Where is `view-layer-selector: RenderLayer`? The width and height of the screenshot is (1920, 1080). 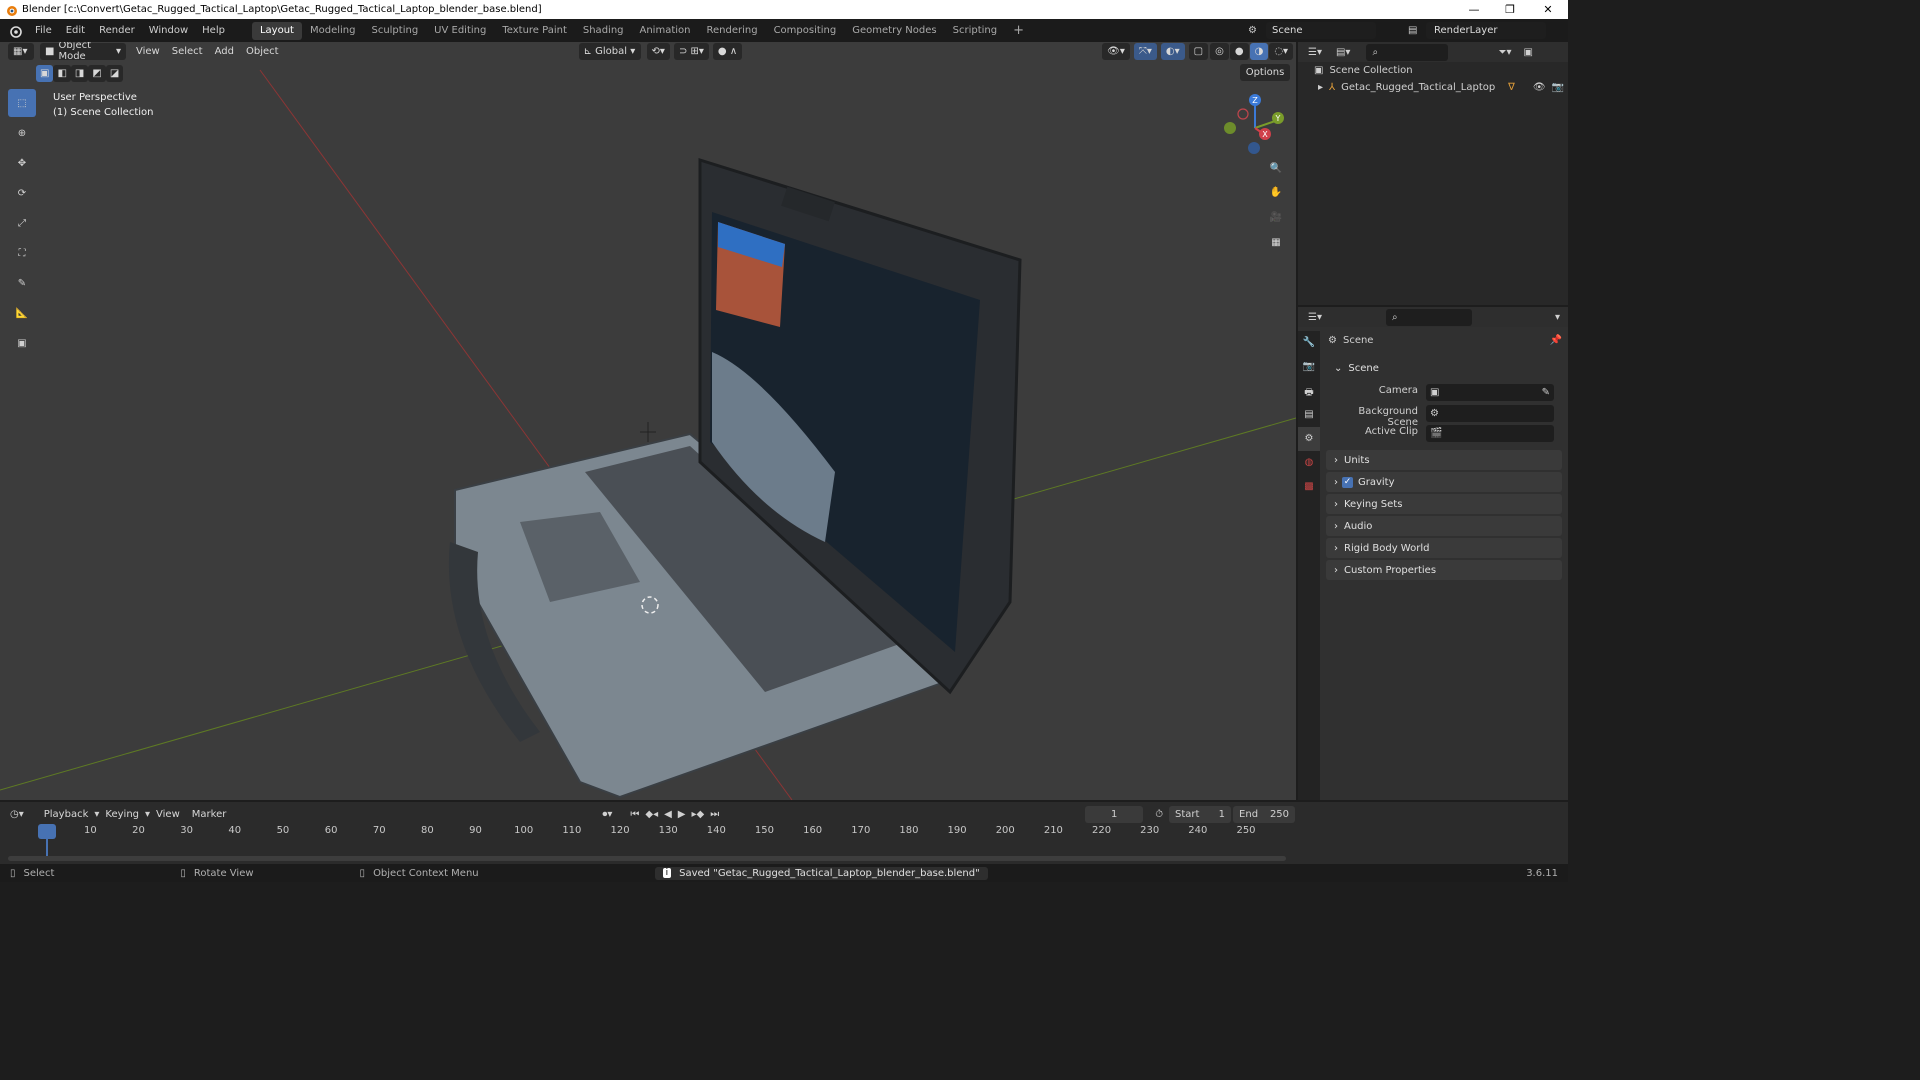
view-layer-selector: RenderLayer is located at coordinates (1486, 30).